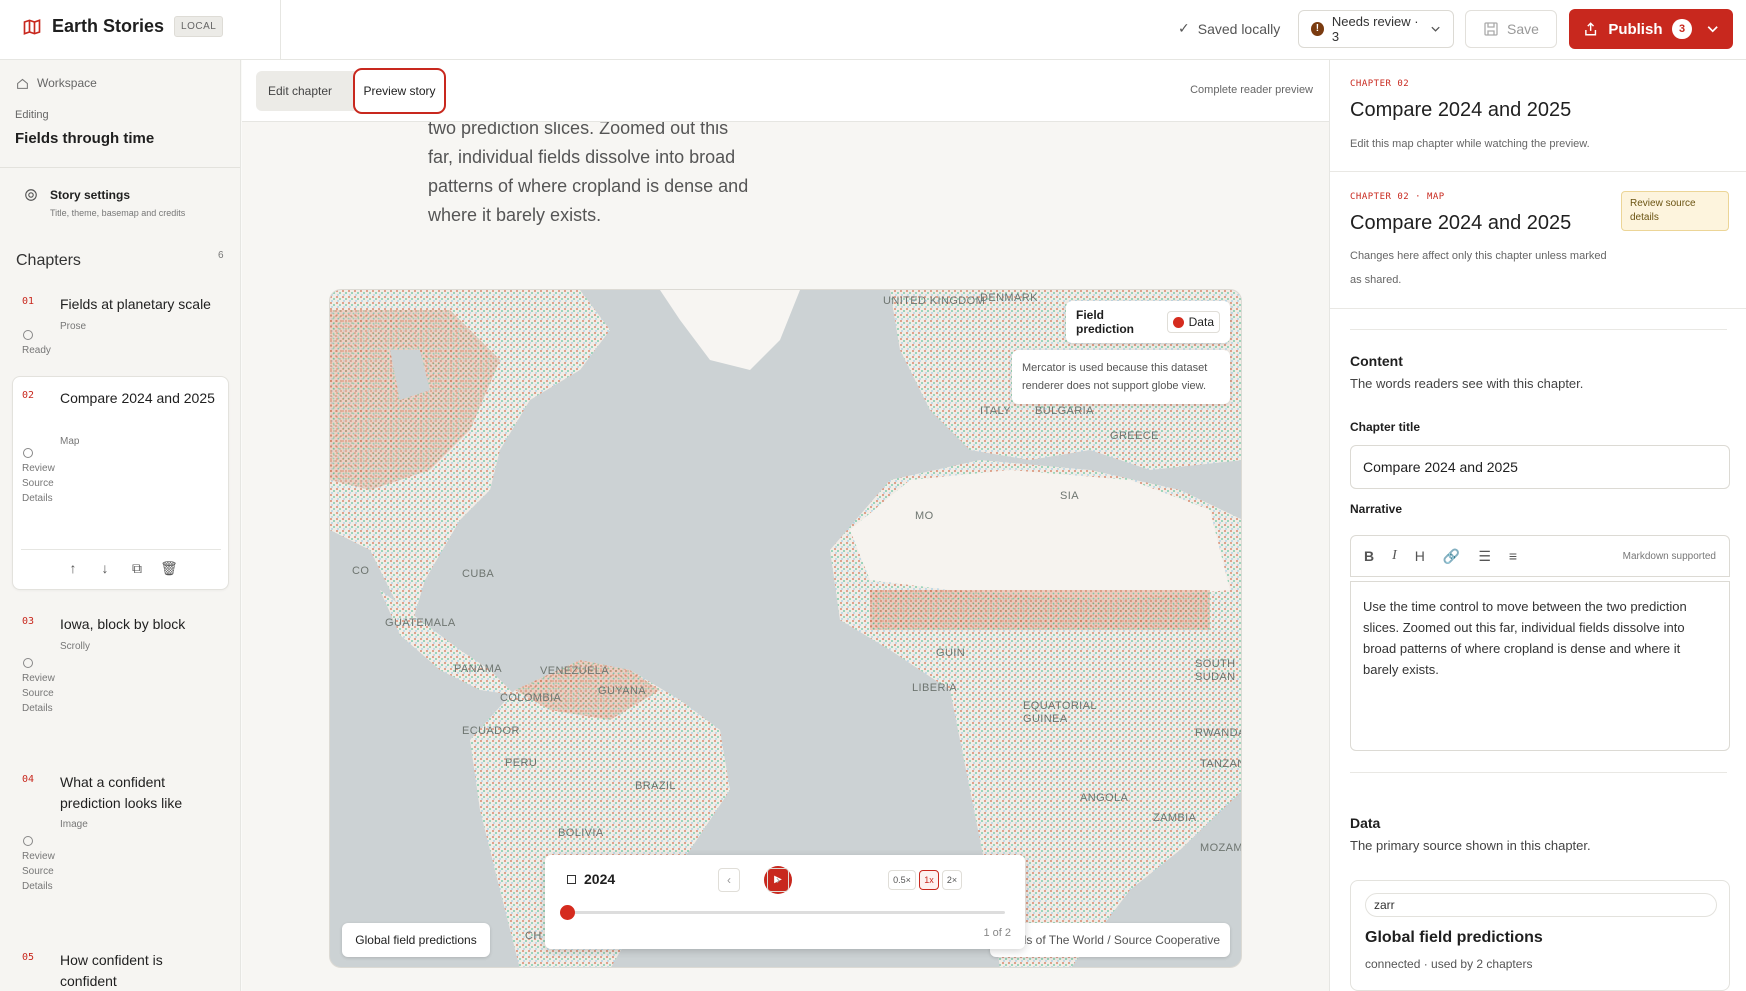 This screenshot has height=991, width=1746. I want to click on map-attribution: Fields of The World / Source Cooperative, so click(1110, 940).